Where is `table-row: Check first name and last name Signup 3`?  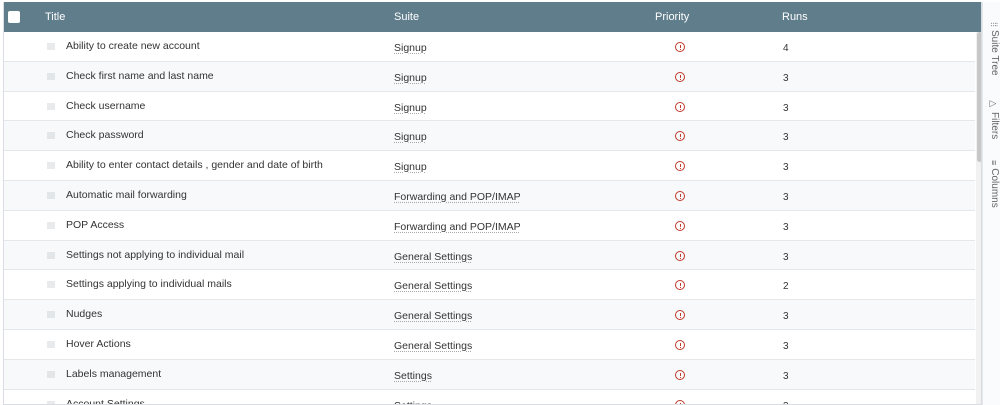
table-row: Check first name and last name Signup 3 is located at coordinates (489, 77).